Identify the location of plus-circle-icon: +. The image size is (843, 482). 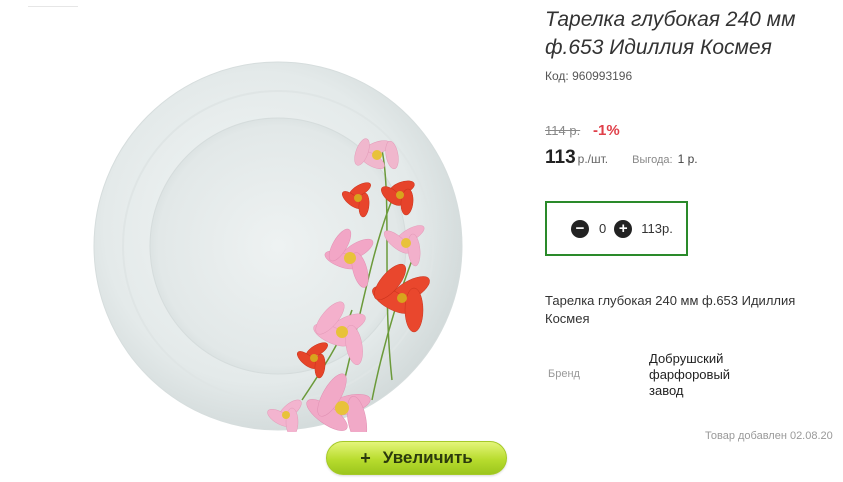
(623, 228).